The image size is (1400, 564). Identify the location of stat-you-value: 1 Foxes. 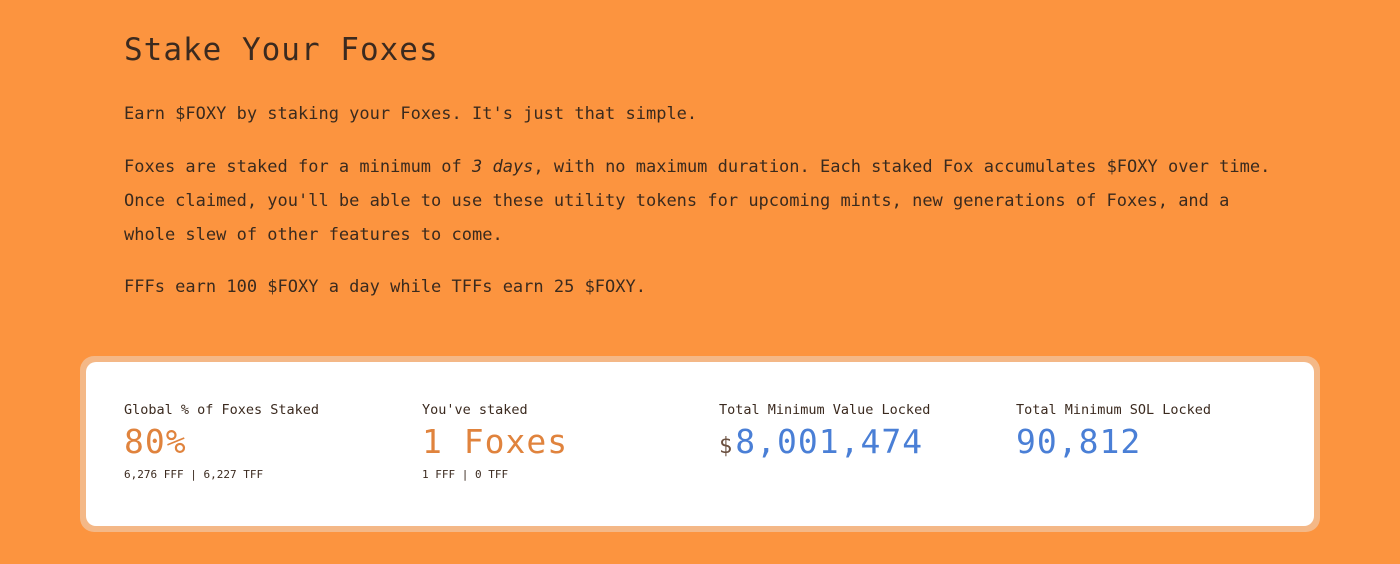
(495, 441).